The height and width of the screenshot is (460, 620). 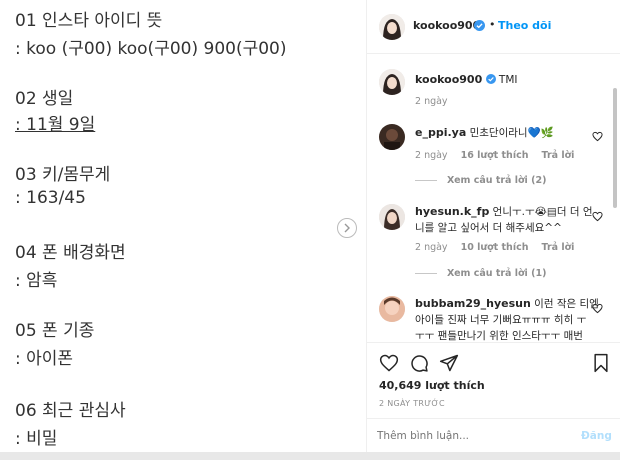 What do you see at coordinates (473, 303) in the screenshot?
I see `comment-username: bubbam29_hyesun` at bounding box center [473, 303].